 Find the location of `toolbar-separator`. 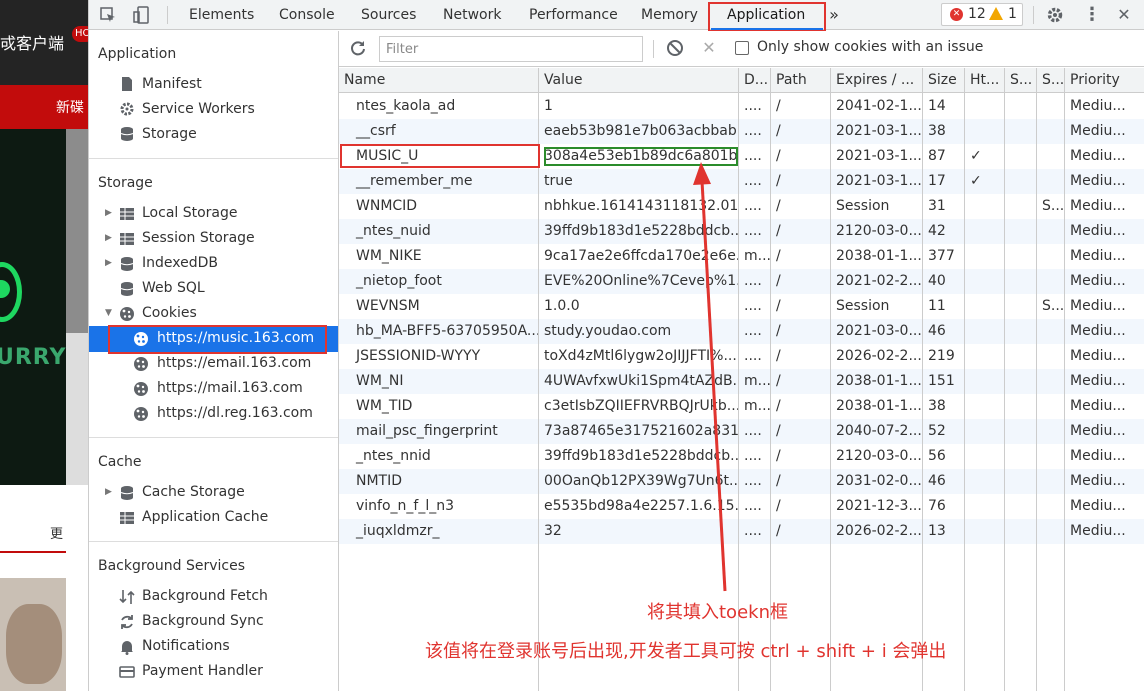

toolbar-separator is located at coordinates (653, 49).